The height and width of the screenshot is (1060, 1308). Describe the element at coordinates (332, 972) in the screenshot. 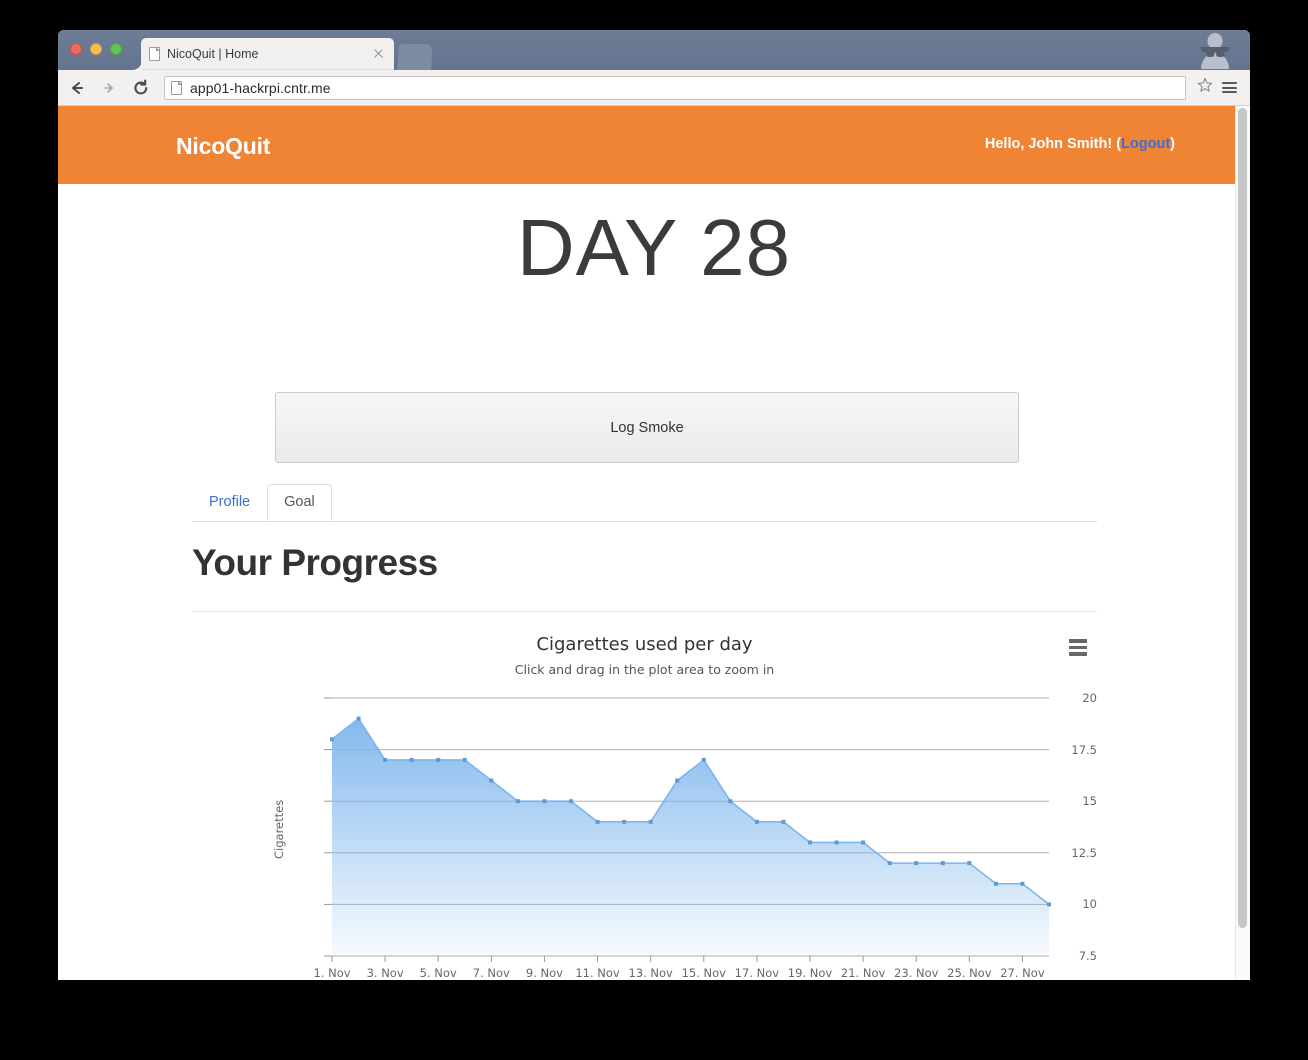

I see `x-axis-tick-label: 1. Nov` at that location.